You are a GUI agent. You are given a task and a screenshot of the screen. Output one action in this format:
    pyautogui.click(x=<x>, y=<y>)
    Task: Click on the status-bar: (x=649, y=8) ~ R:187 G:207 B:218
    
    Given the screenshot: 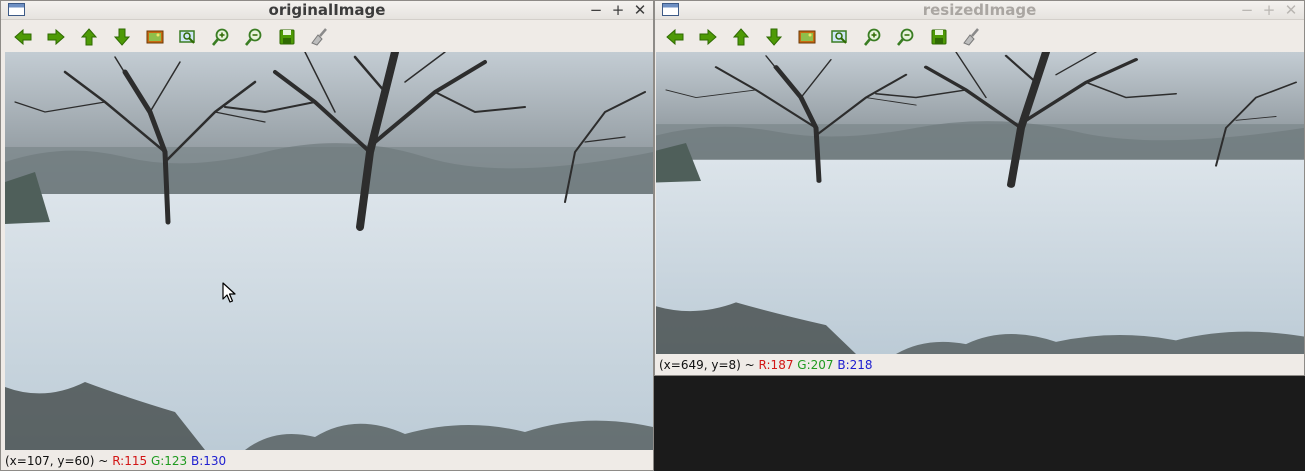 What is the action you would take?
    pyautogui.click(x=766, y=365)
    